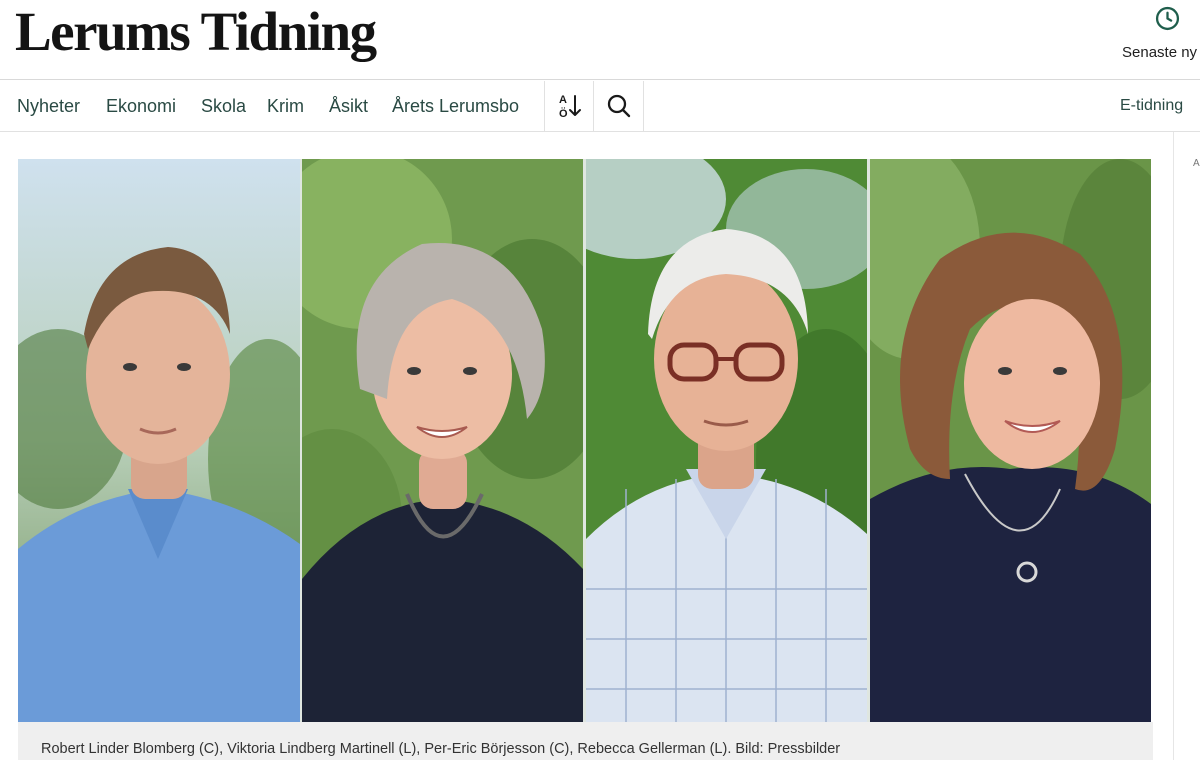 This screenshot has width=1200, height=760. Describe the element at coordinates (455, 106) in the screenshot. I see `nav-item-arets-lerumsbo: Årets Lerumsbo` at that location.